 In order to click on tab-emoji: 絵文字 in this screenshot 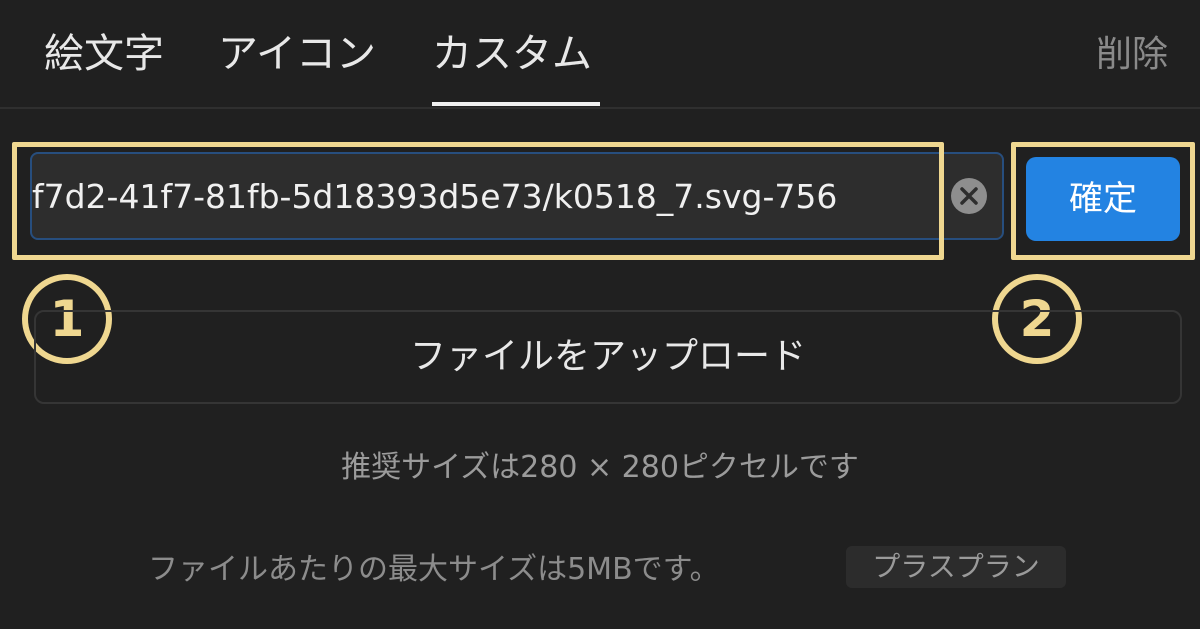, I will do `click(104, 54)`.